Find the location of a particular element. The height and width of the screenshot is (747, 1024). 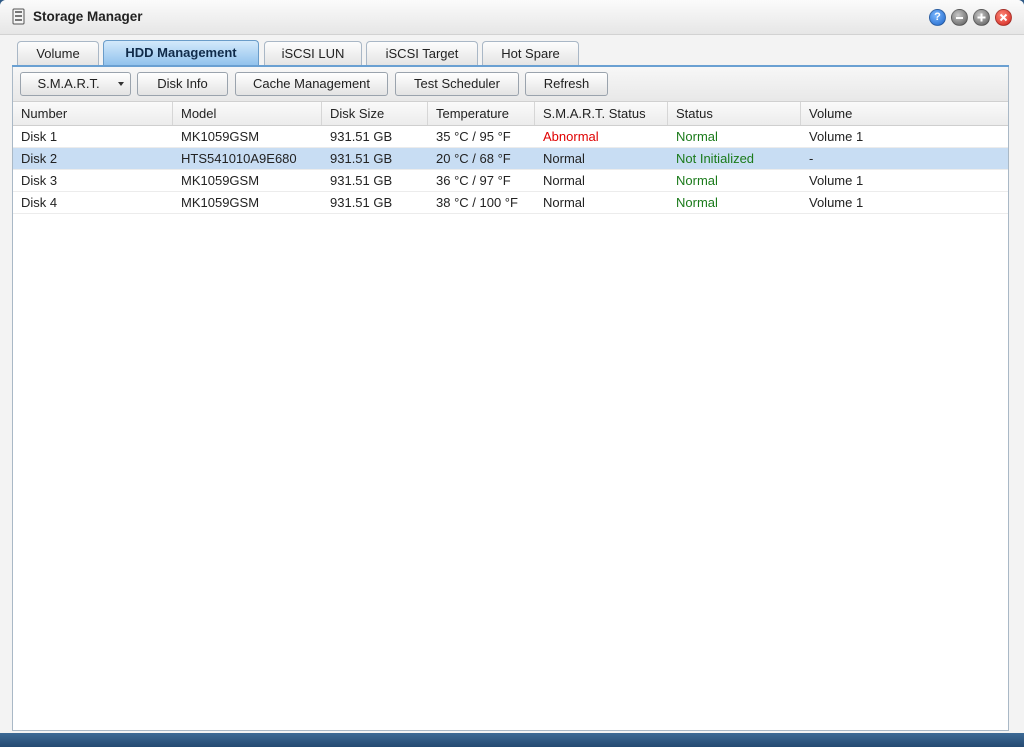

column-header-number: Number is located at coordinates (93, 113).